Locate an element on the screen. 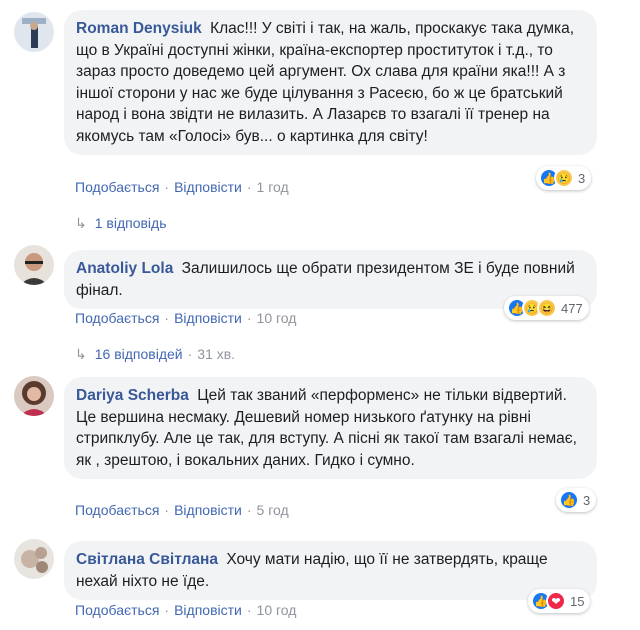  reaction-count: 477 is located at coordinates (572, 308).